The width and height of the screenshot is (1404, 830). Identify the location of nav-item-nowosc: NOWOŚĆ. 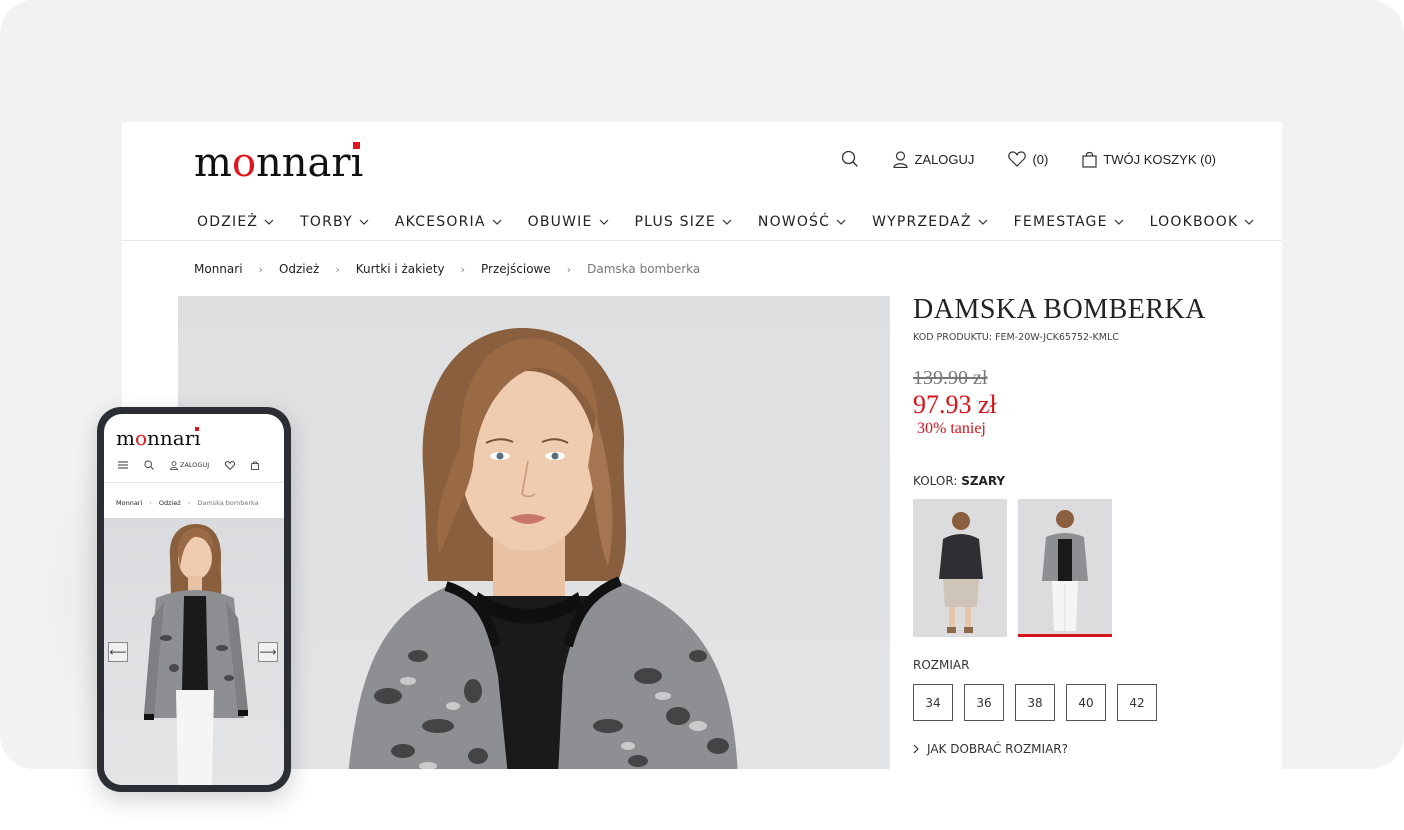
(802, 222).